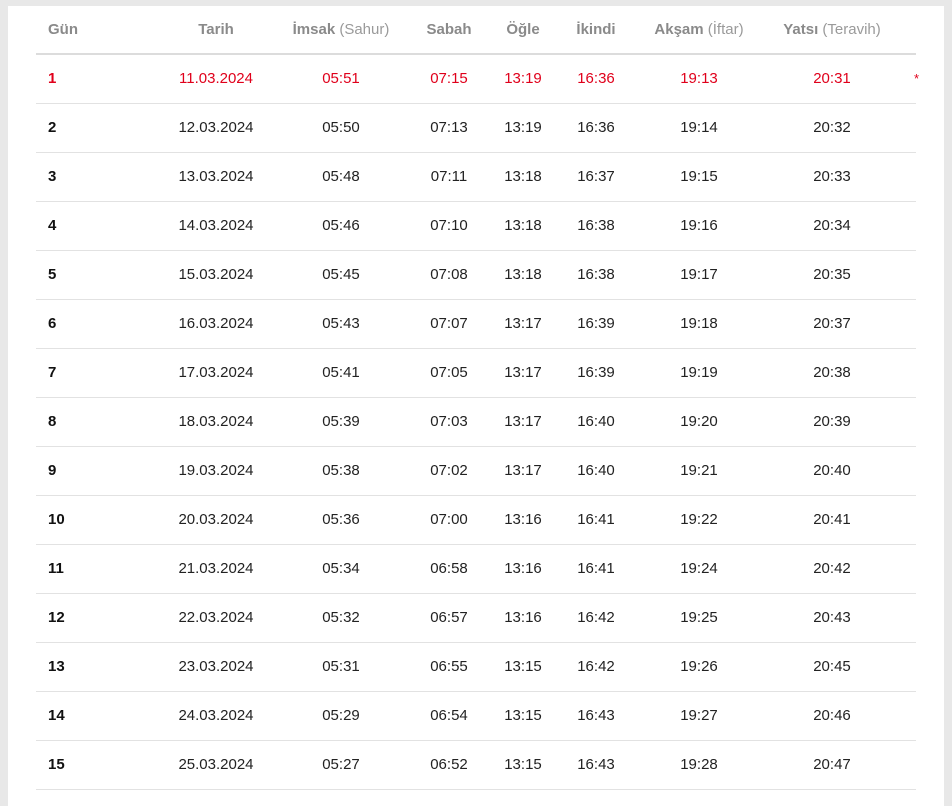 Image resolution: width=952 pixels, height=806 pixels. I want to click on header-aksam-label: Akşam, so click(679, 29).